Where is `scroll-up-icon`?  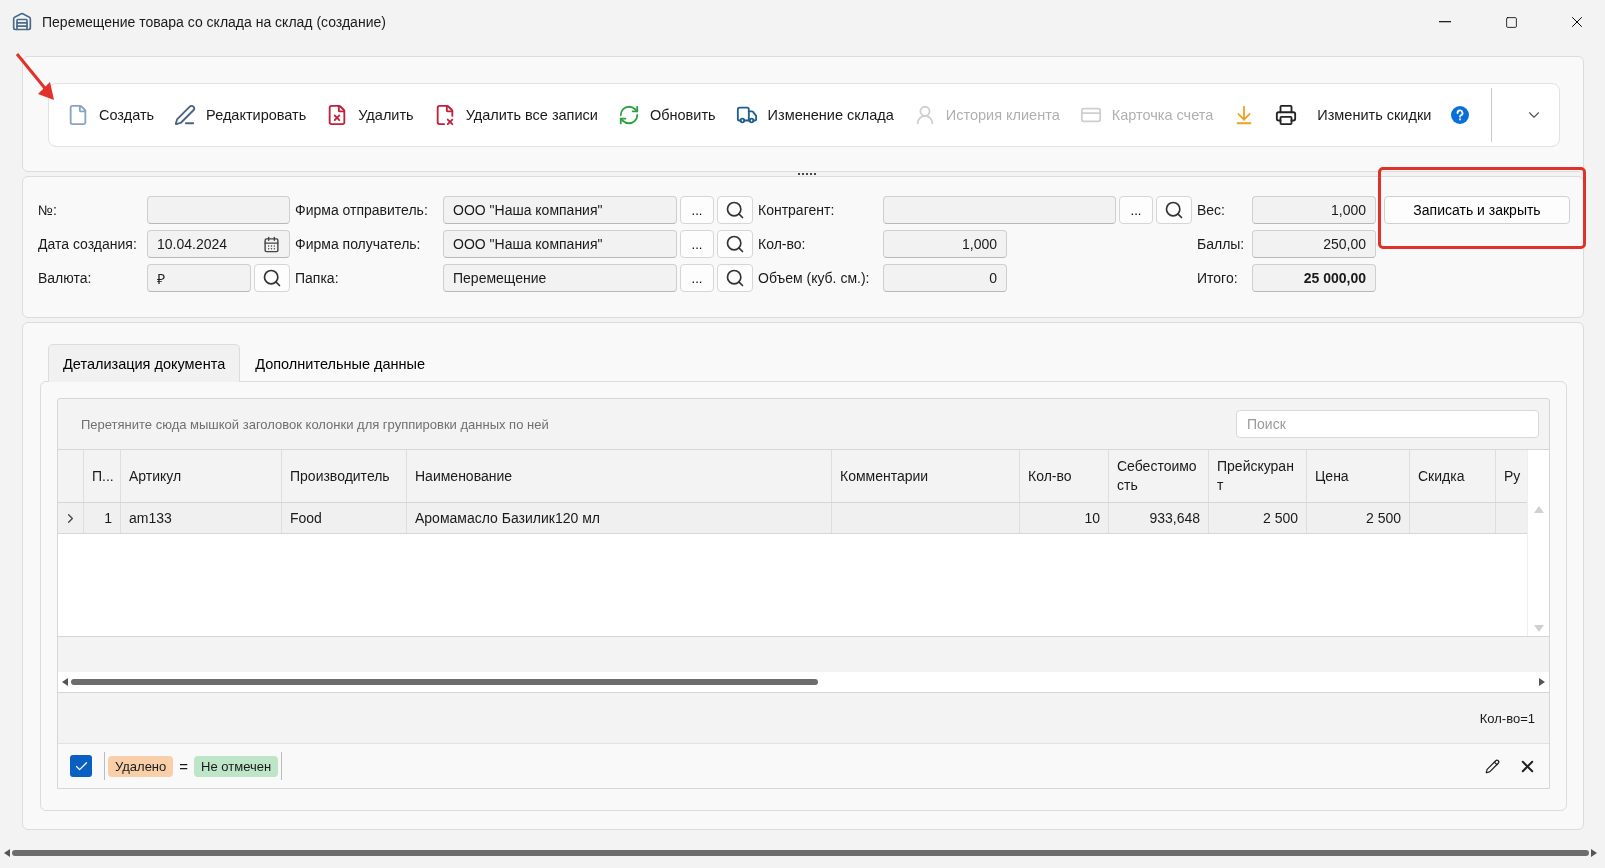 scroll-up-icon is located at coordinates (1538, 509).